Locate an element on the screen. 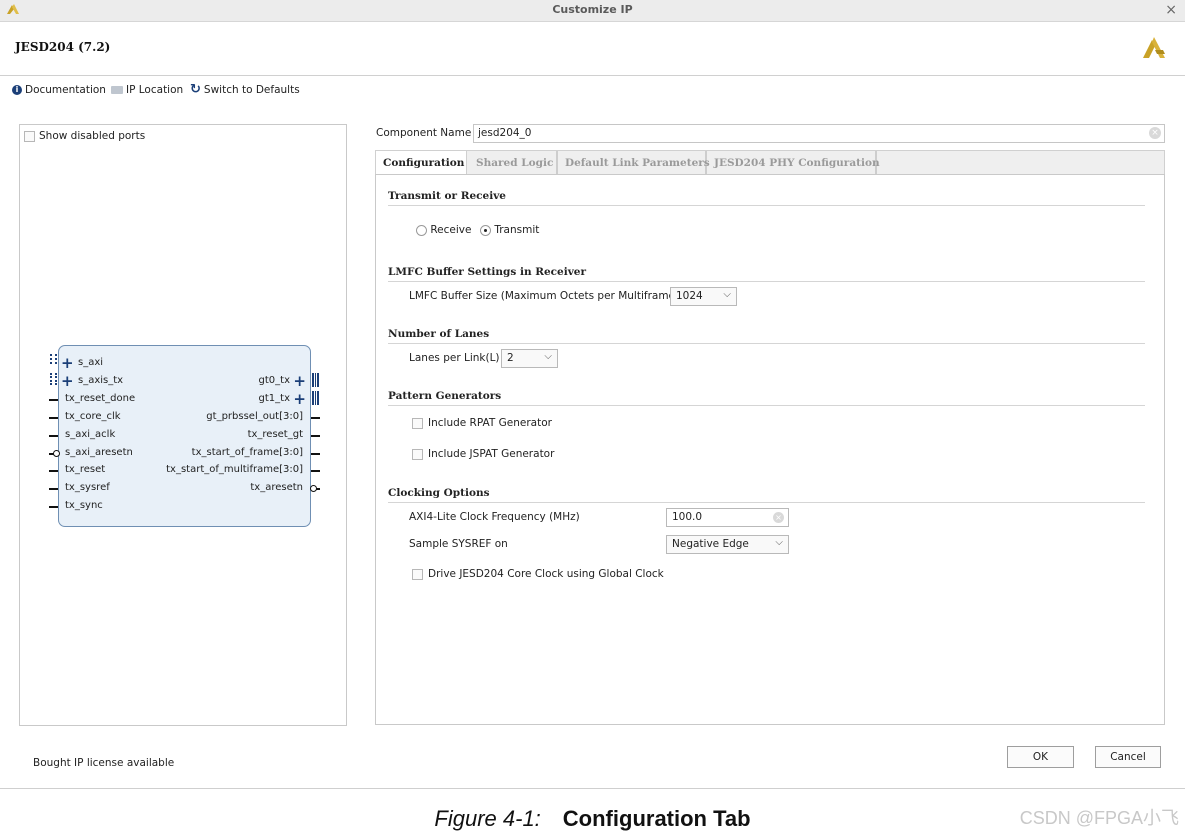  section-transmit-or-receive: Transmit or Receive is located at coordinates (766, 198).